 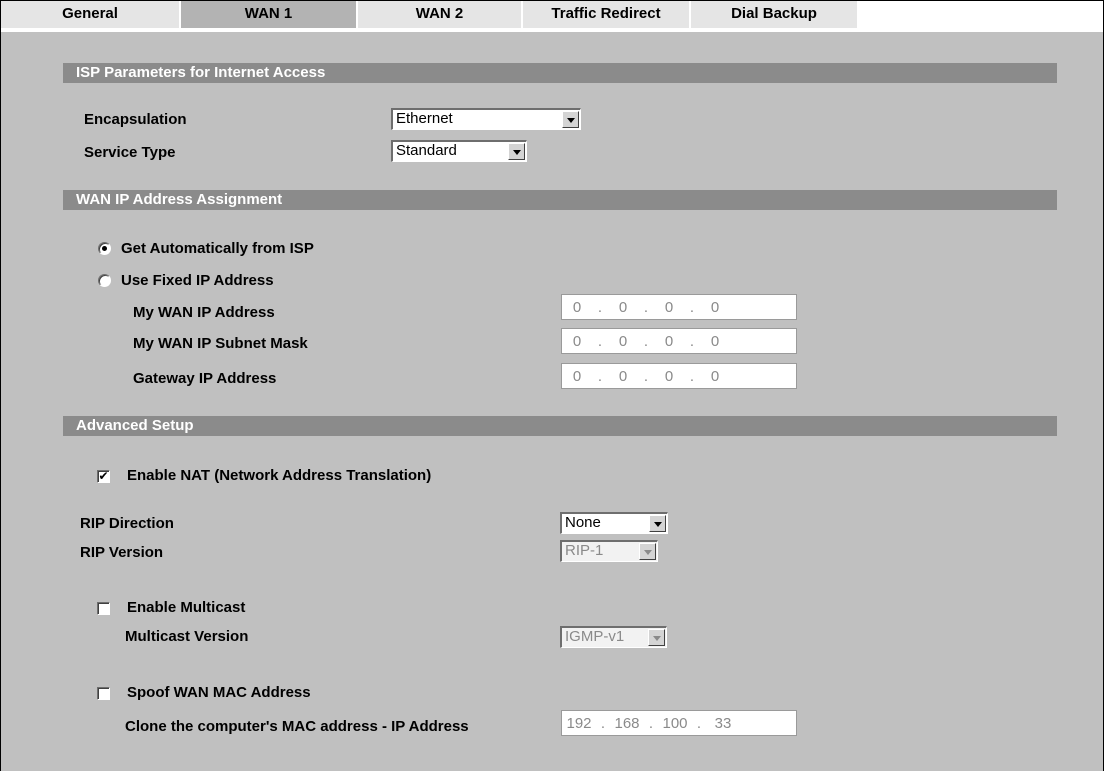 I want to click on subnet-mask-label: My WAN IP Subnet Mask, so click(x=220, y=343).